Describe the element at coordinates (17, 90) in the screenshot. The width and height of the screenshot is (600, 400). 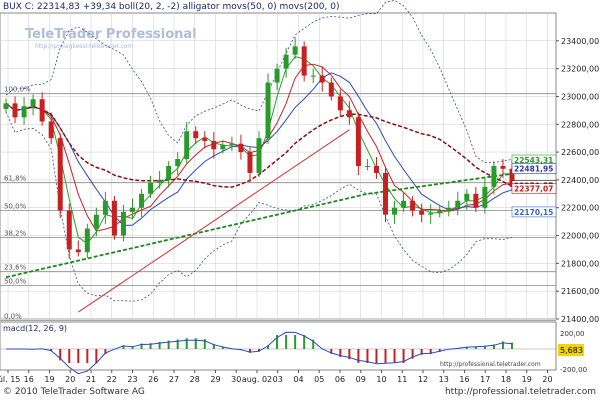
I see `fib-level-label: 100,0%` at that location.